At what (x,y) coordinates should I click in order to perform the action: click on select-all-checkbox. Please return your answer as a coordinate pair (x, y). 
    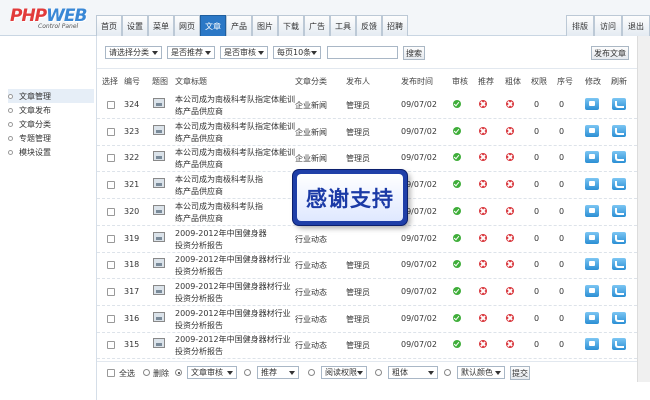
    Looking at the image, I should click on (111, 373).